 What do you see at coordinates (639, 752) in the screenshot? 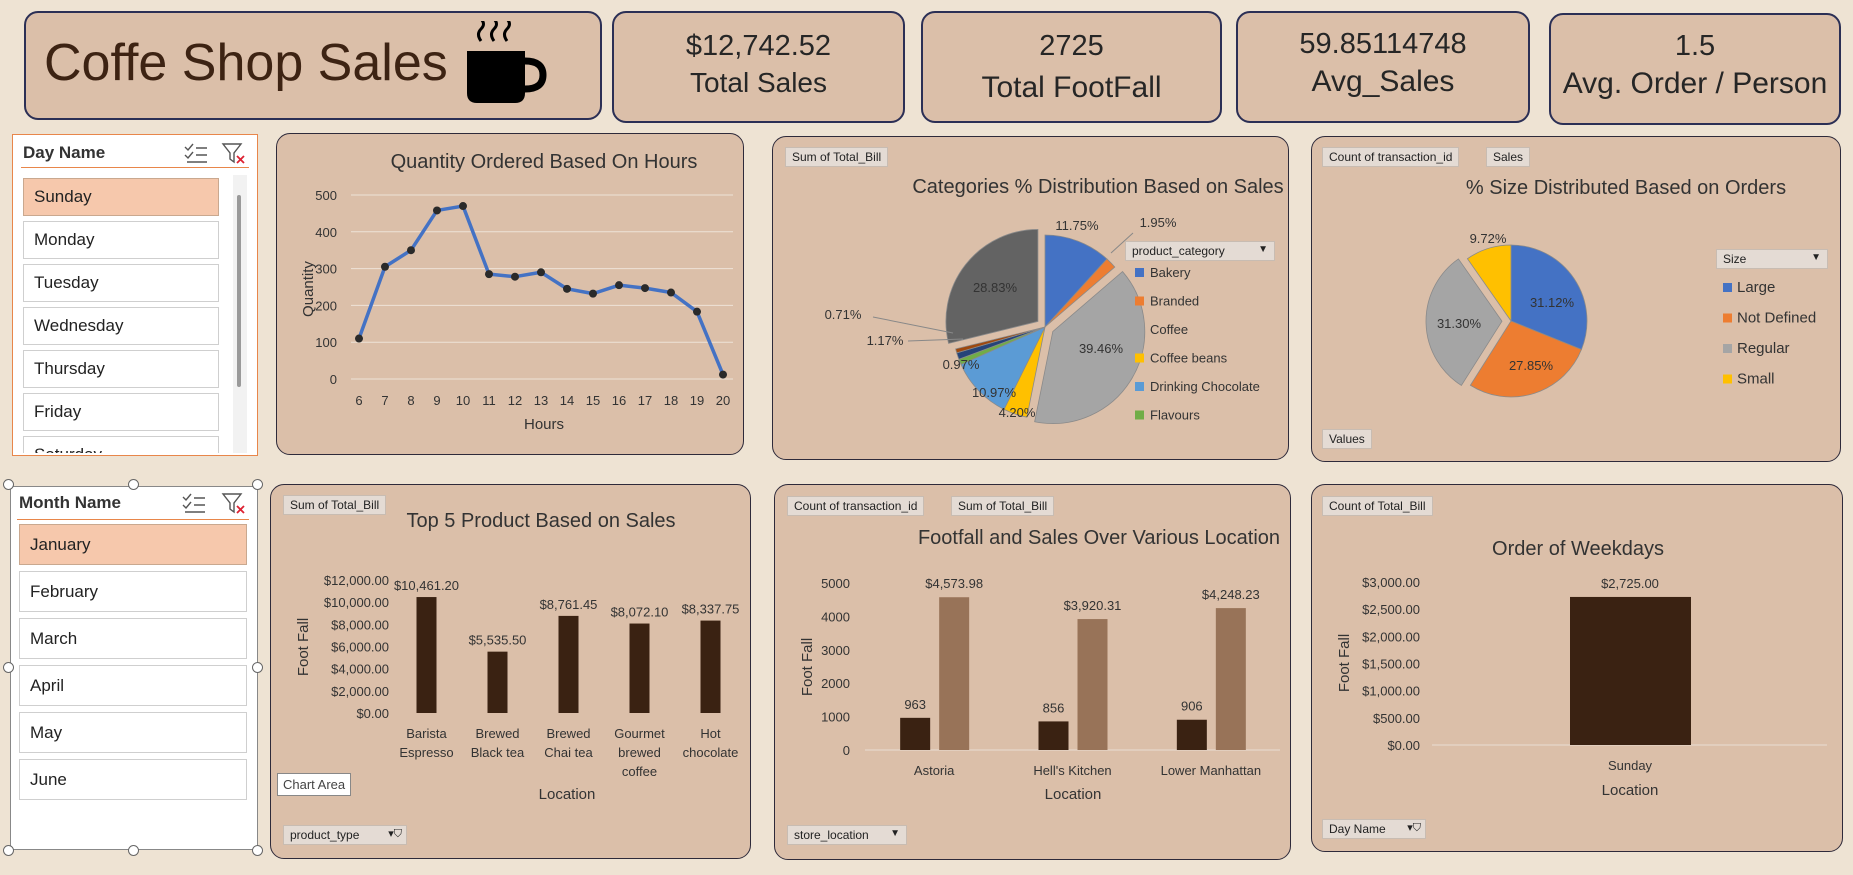
I see `x-tick-label: brewed` at bounding box center [639, 752].